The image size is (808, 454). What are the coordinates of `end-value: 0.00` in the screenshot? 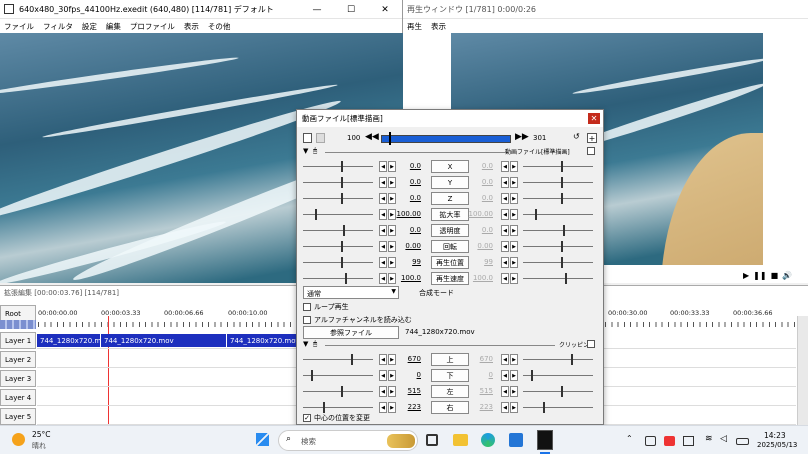 It's located at (480, 246).